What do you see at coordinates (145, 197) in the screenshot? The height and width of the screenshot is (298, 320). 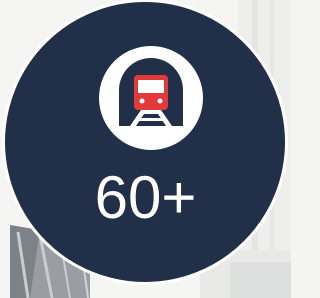 I see `stat-value: 60+` at bounding box center [145, 197].